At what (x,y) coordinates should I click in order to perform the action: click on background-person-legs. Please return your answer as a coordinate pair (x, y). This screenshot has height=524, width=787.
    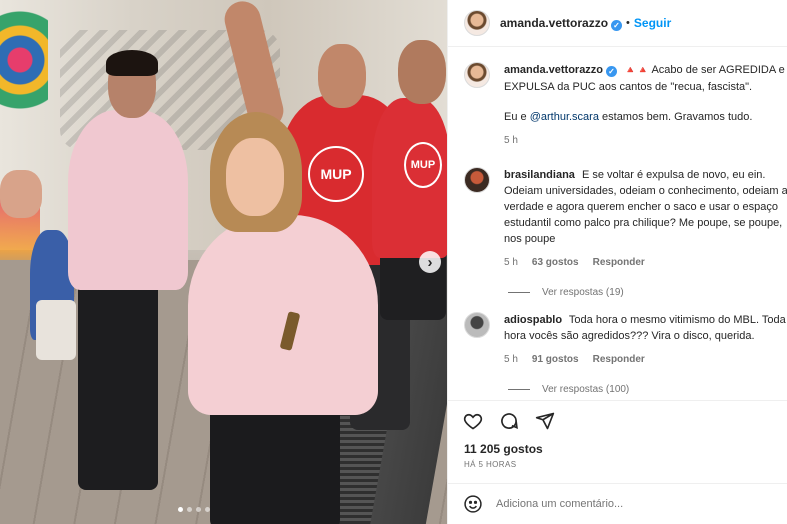
    Looking at the image, I should click on (56, 330).